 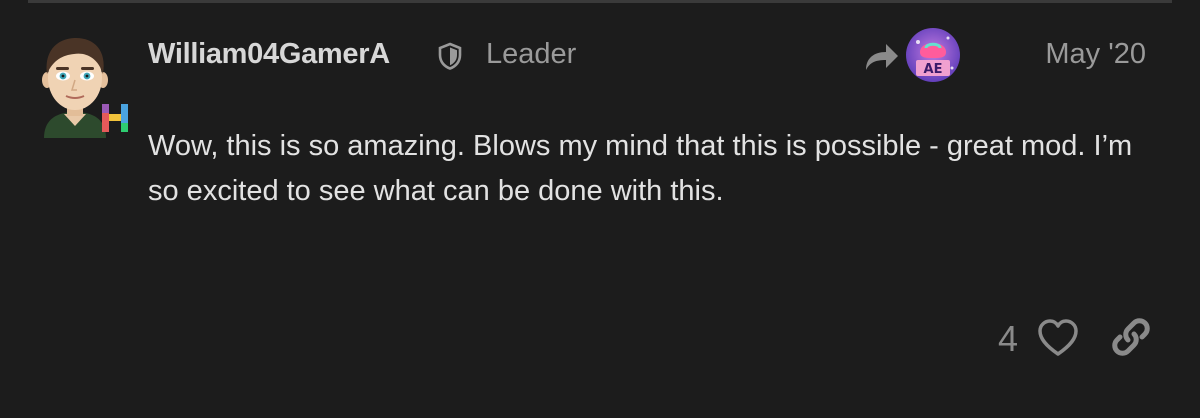 What do you see at coordinates (600, 1) in the screenshot?
I see `post-top-divider` at bounding box center [600, 1].